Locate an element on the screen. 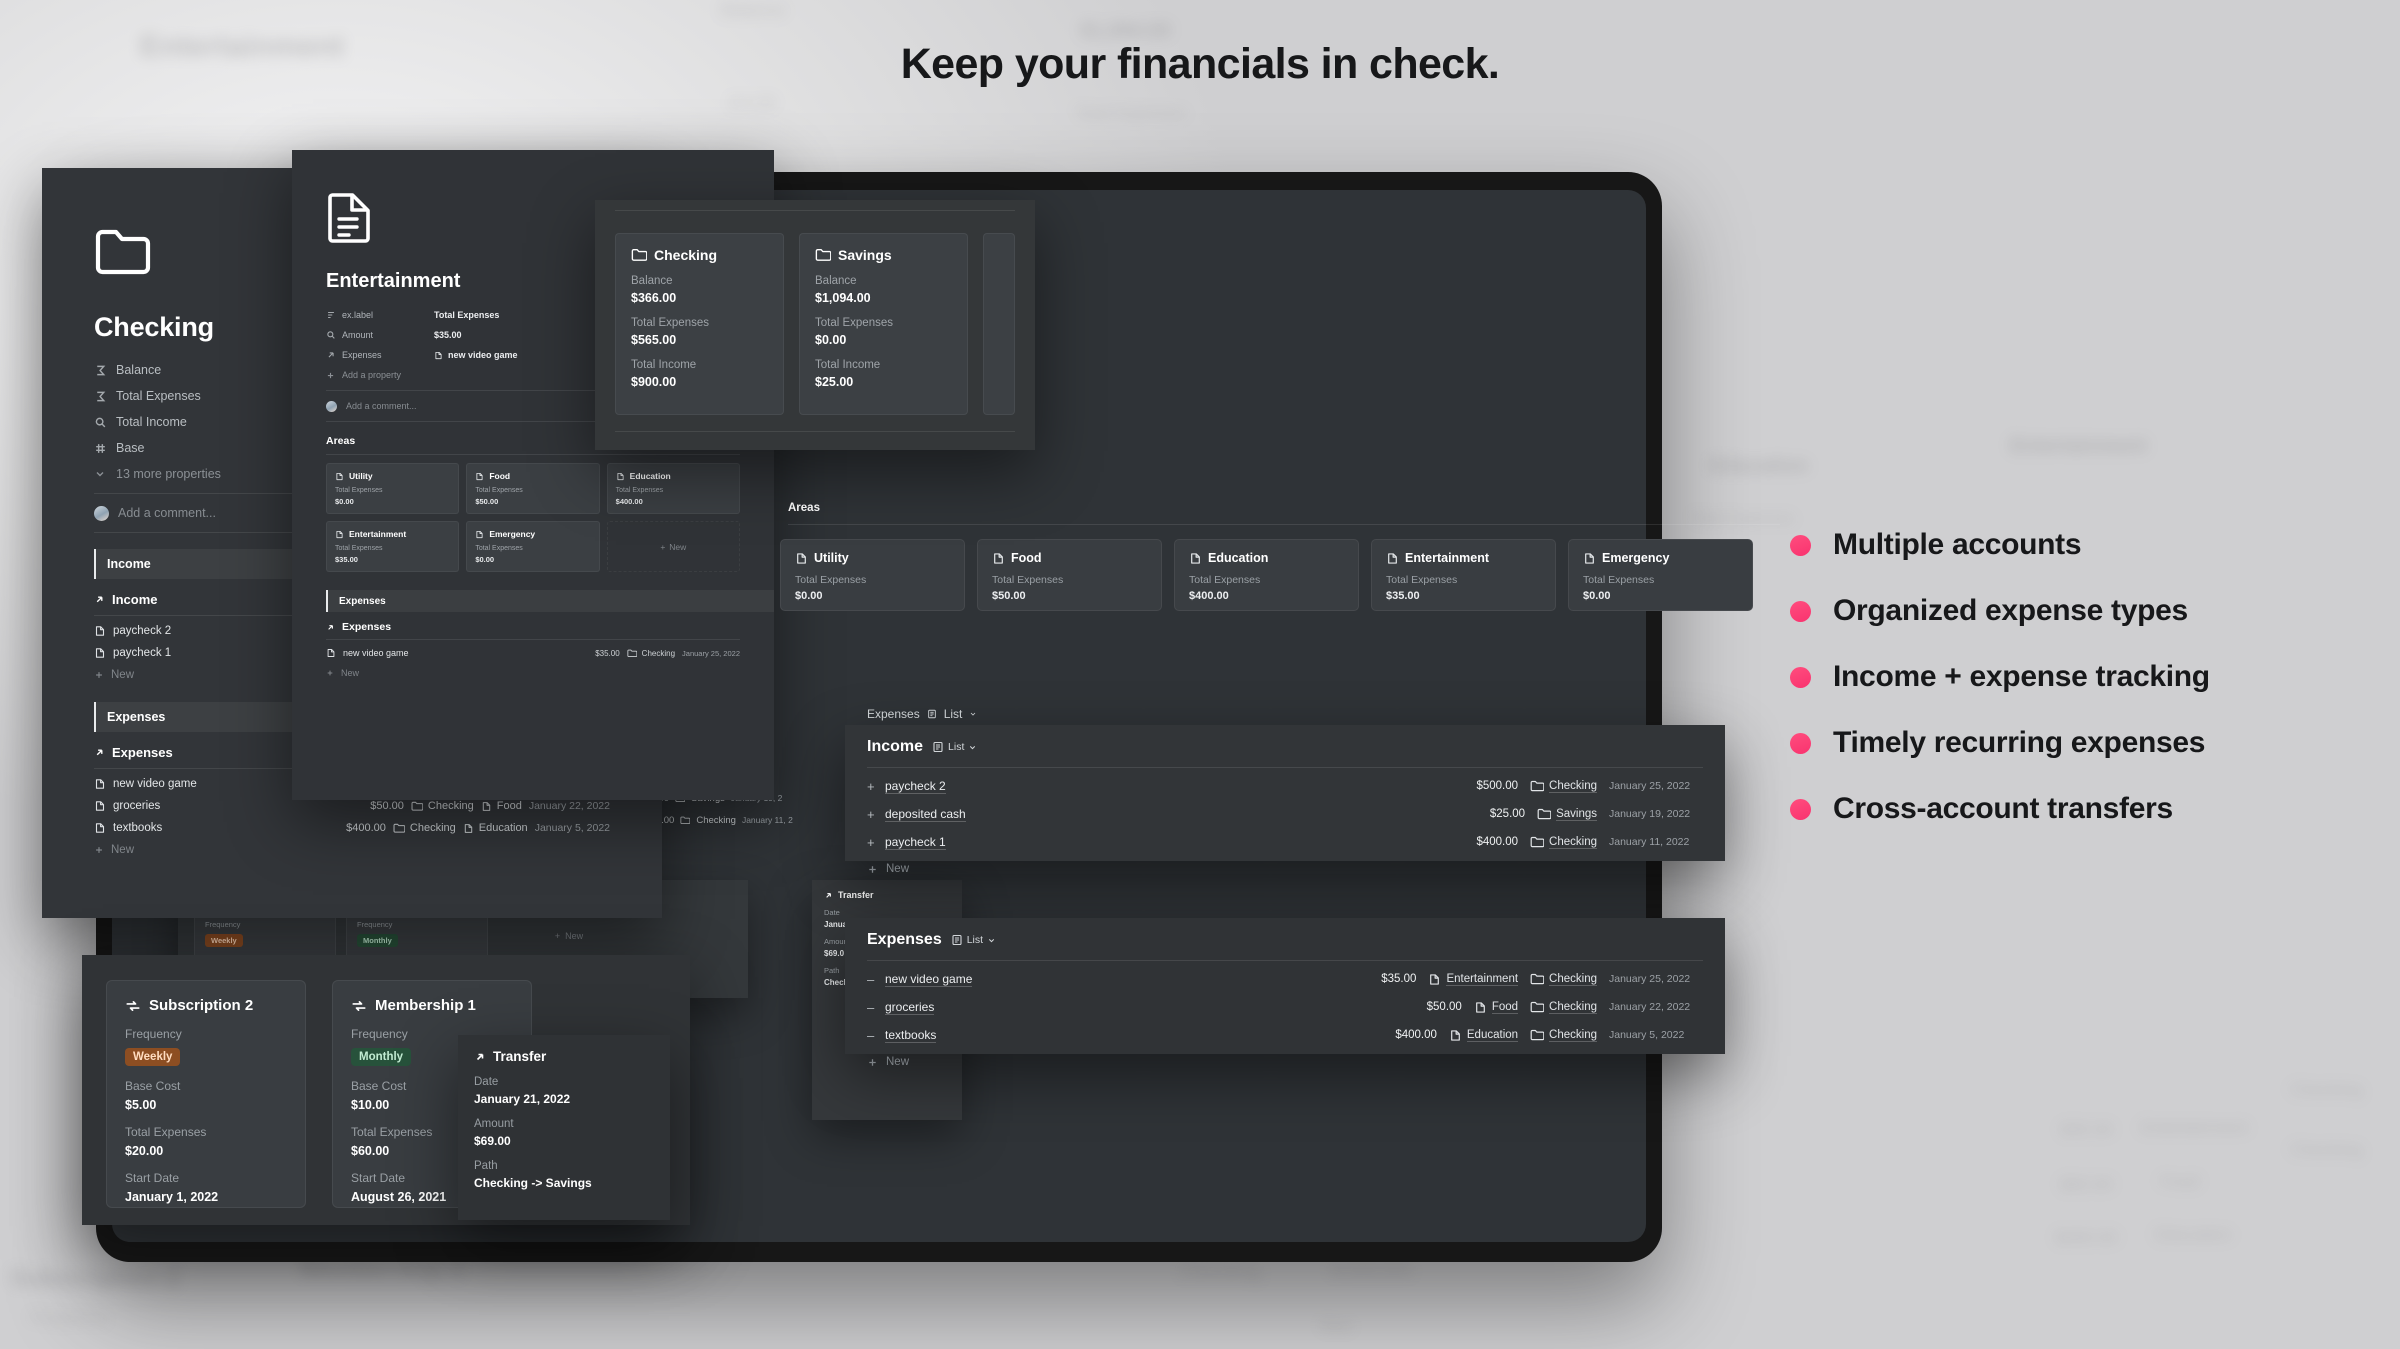  area-card-value: $400.00 is located at coordinates (1209, 596).